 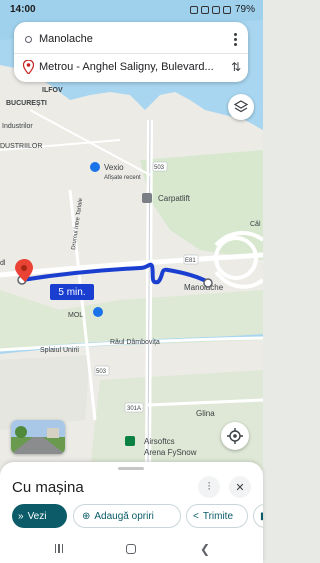 I want to click on system-nav-bar: ❮, so click(x=131, y=550).